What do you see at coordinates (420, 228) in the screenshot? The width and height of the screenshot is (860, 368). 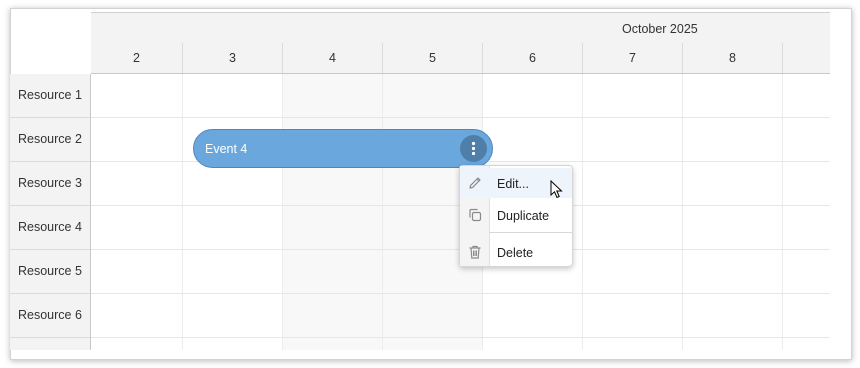 I see `resource-row: Resource 4` at bounding box center [420, 228].